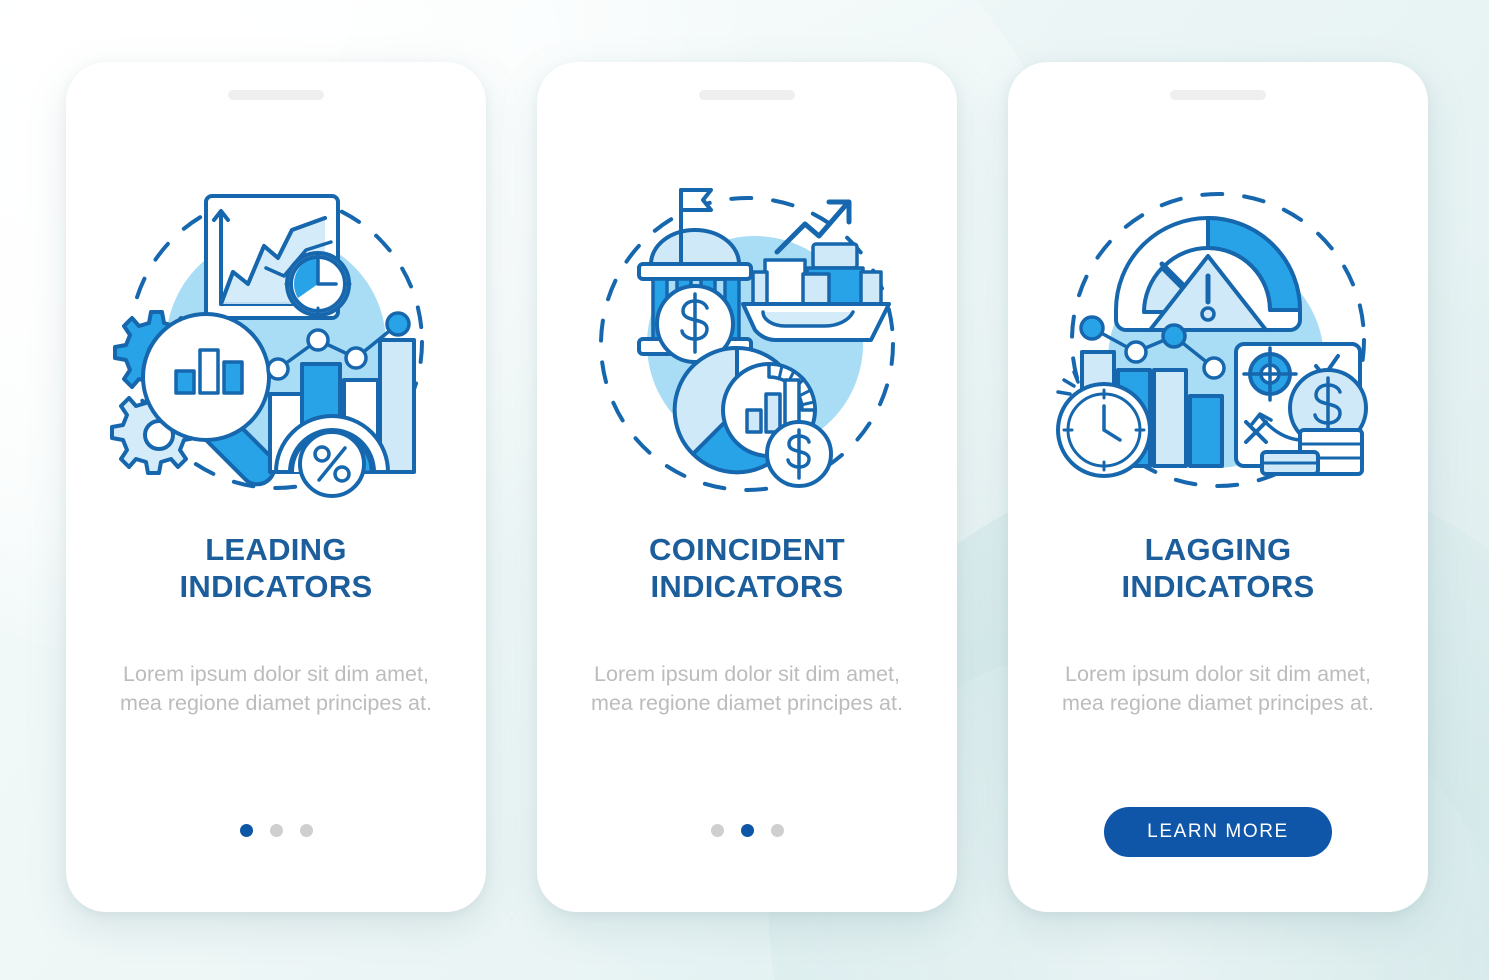  I want to click on leading-indicators-illustration, so click(276, 342).